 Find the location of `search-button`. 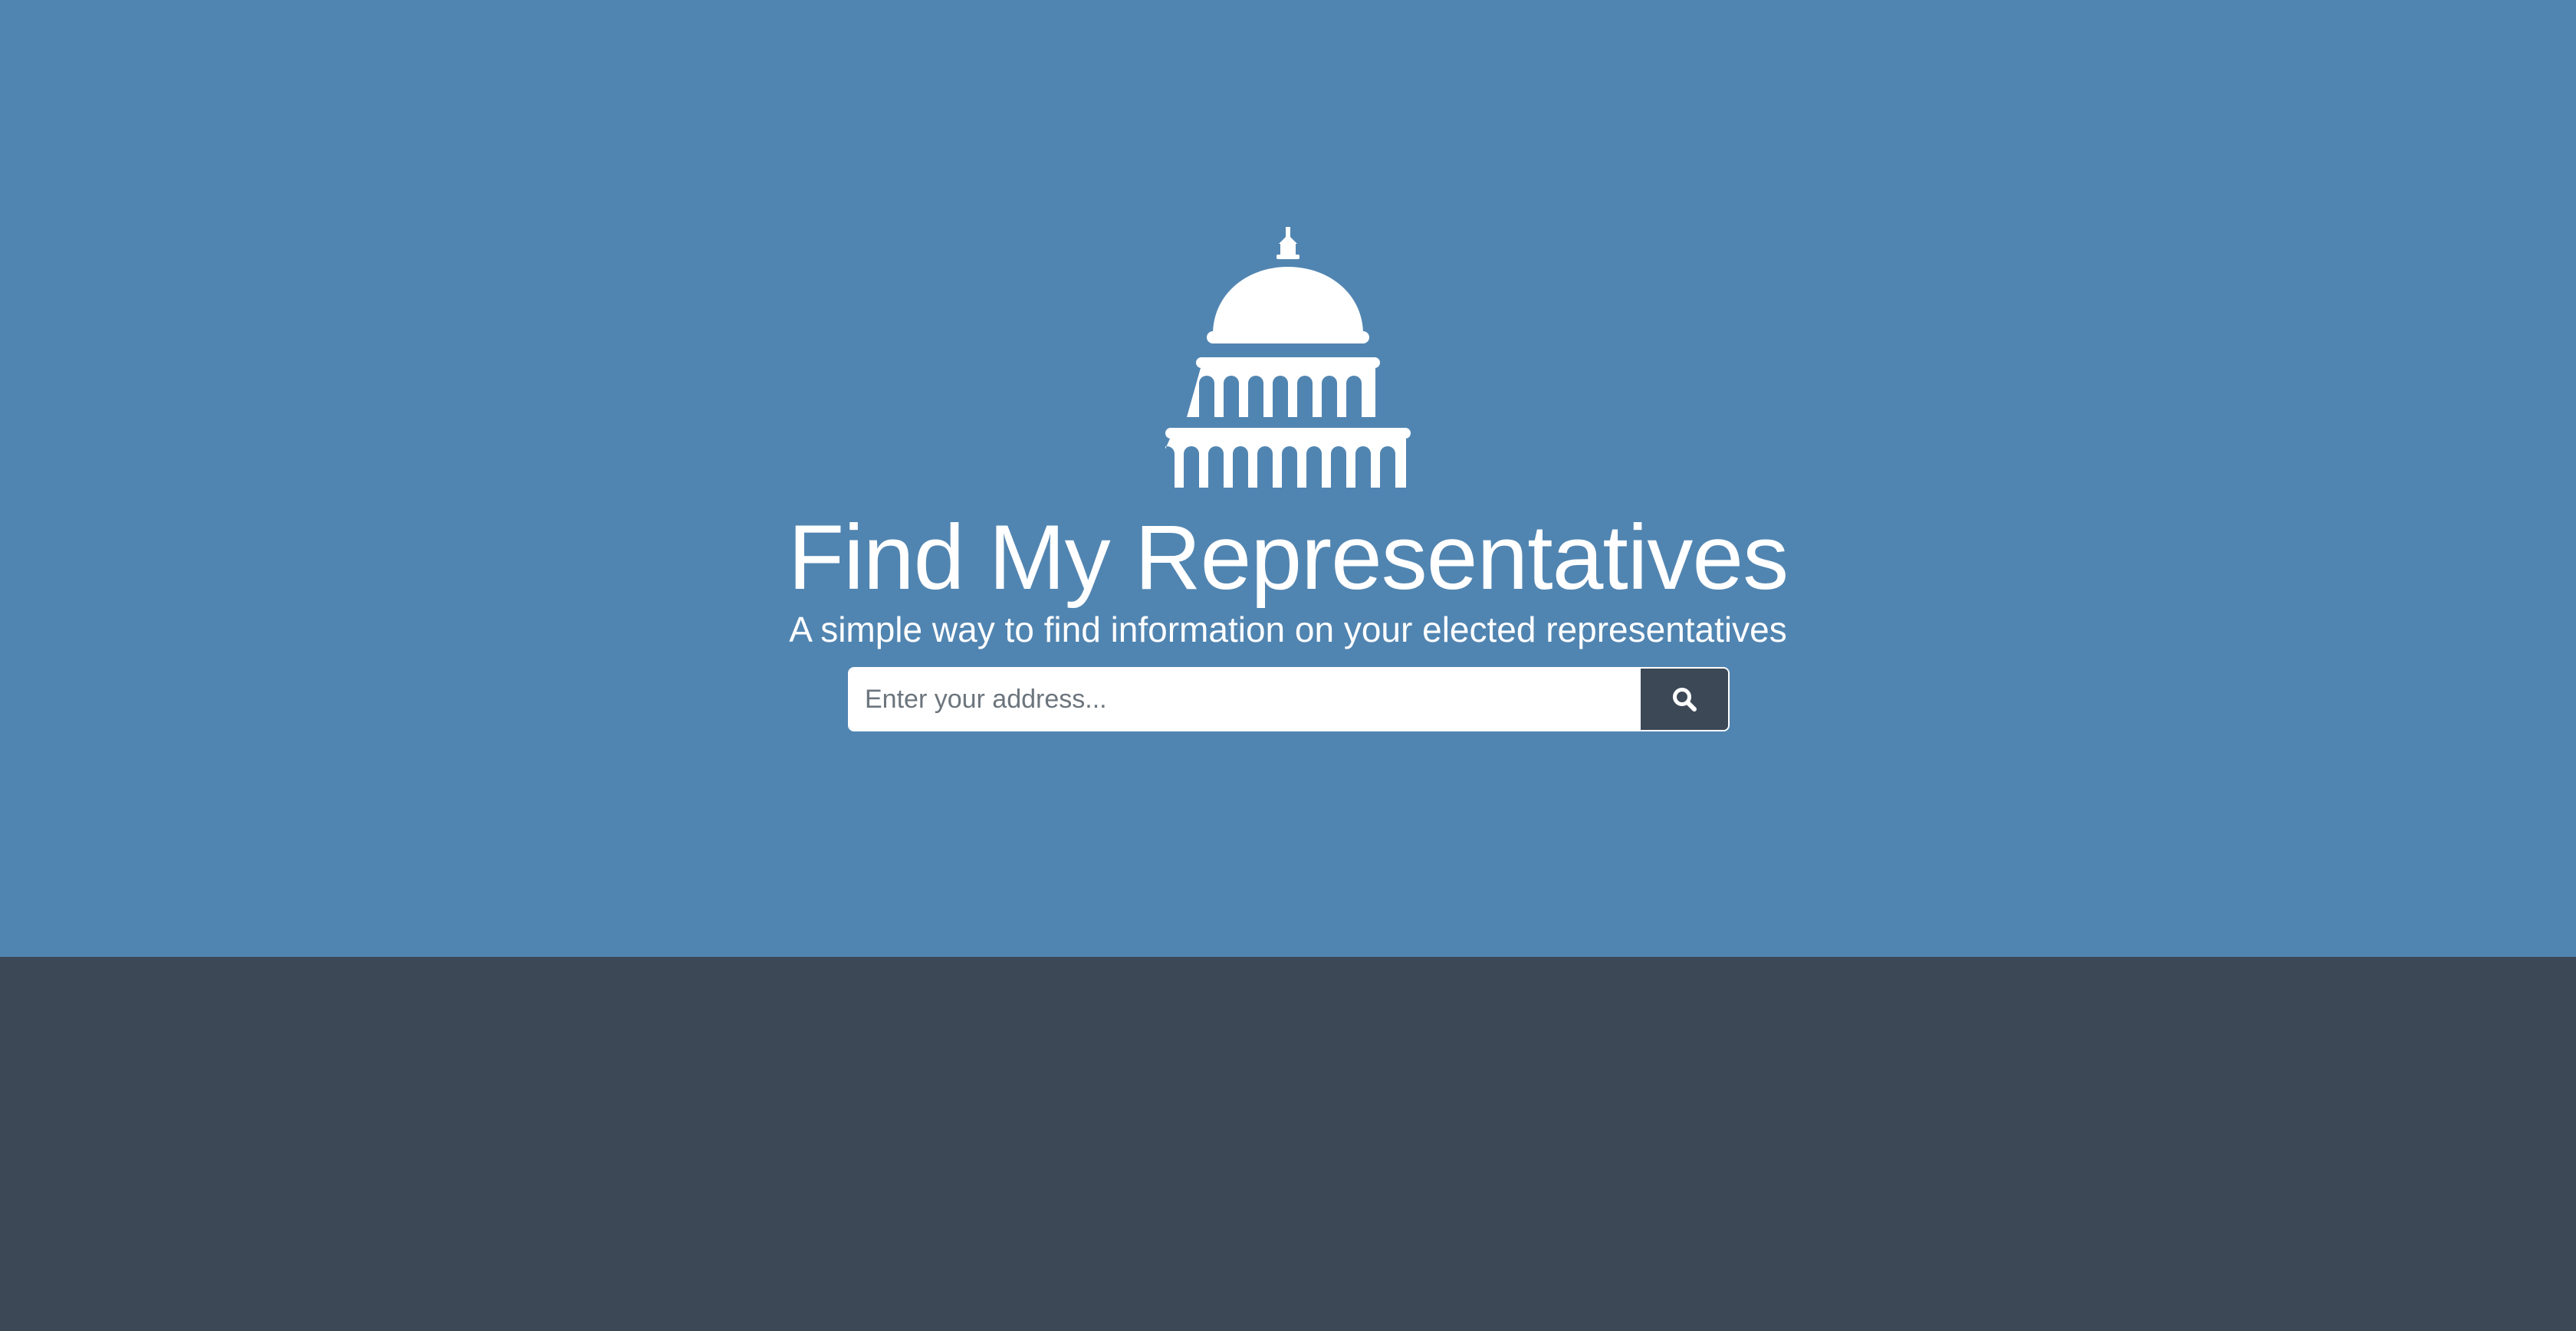

search-button is located at coordinates (1685, 699).